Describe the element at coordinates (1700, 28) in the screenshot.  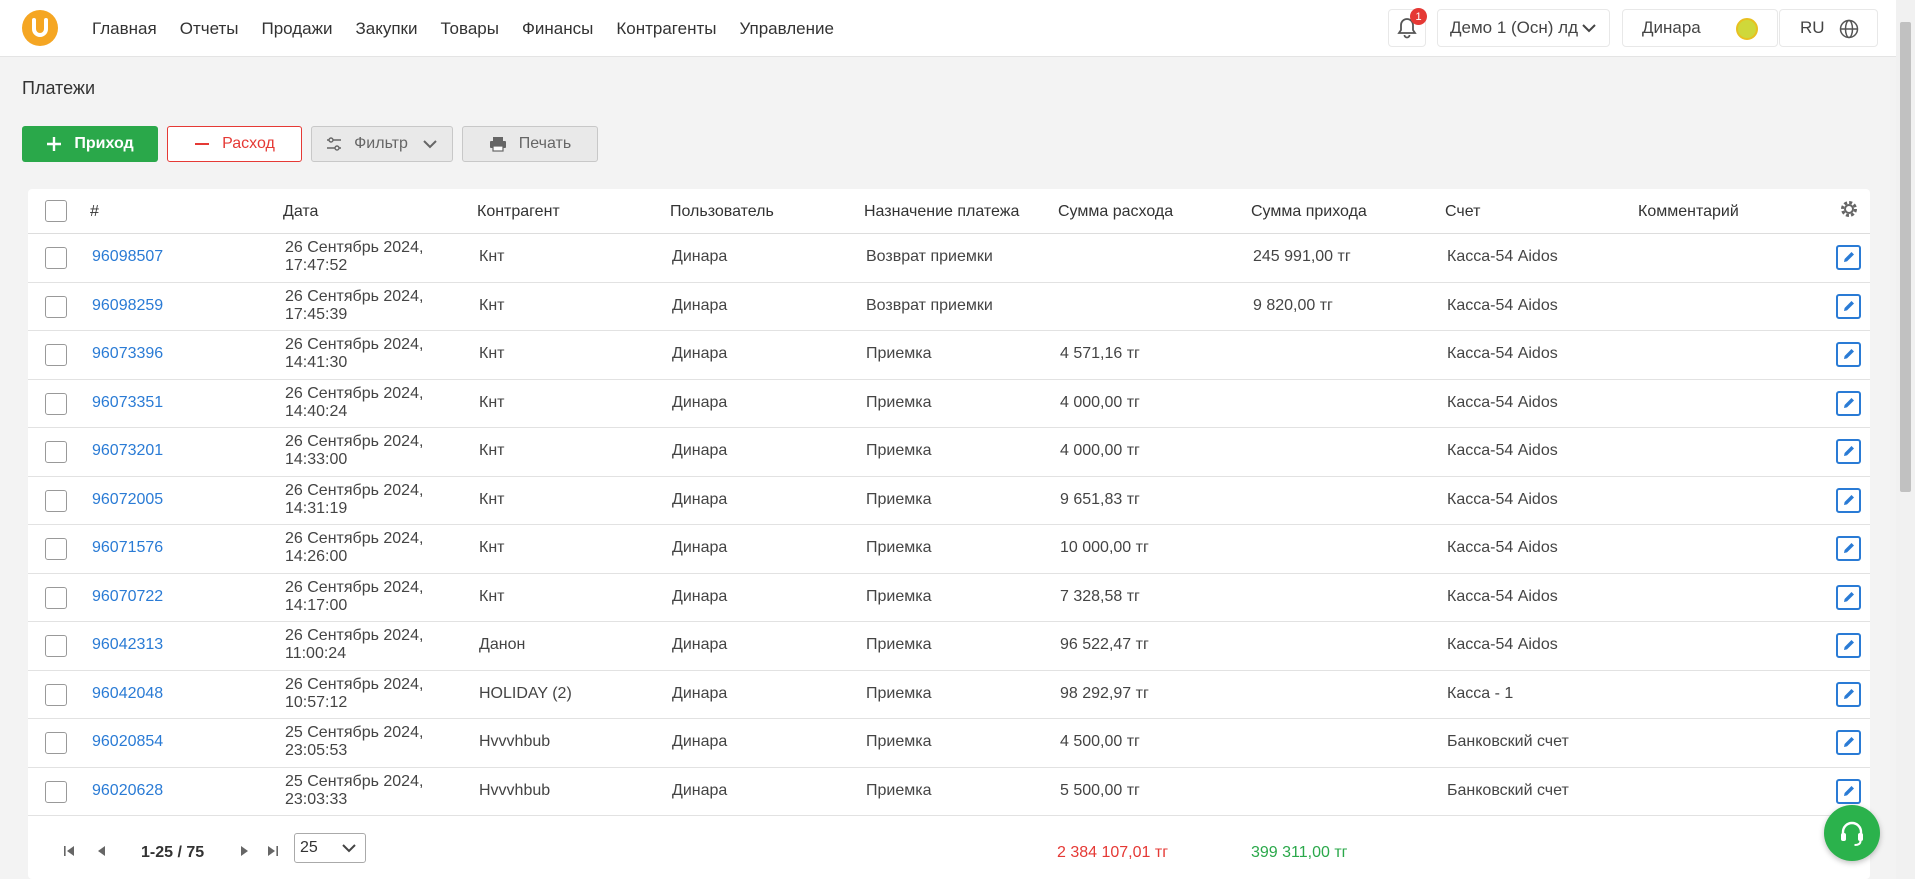
I see `user-menu: Динара` at that location.